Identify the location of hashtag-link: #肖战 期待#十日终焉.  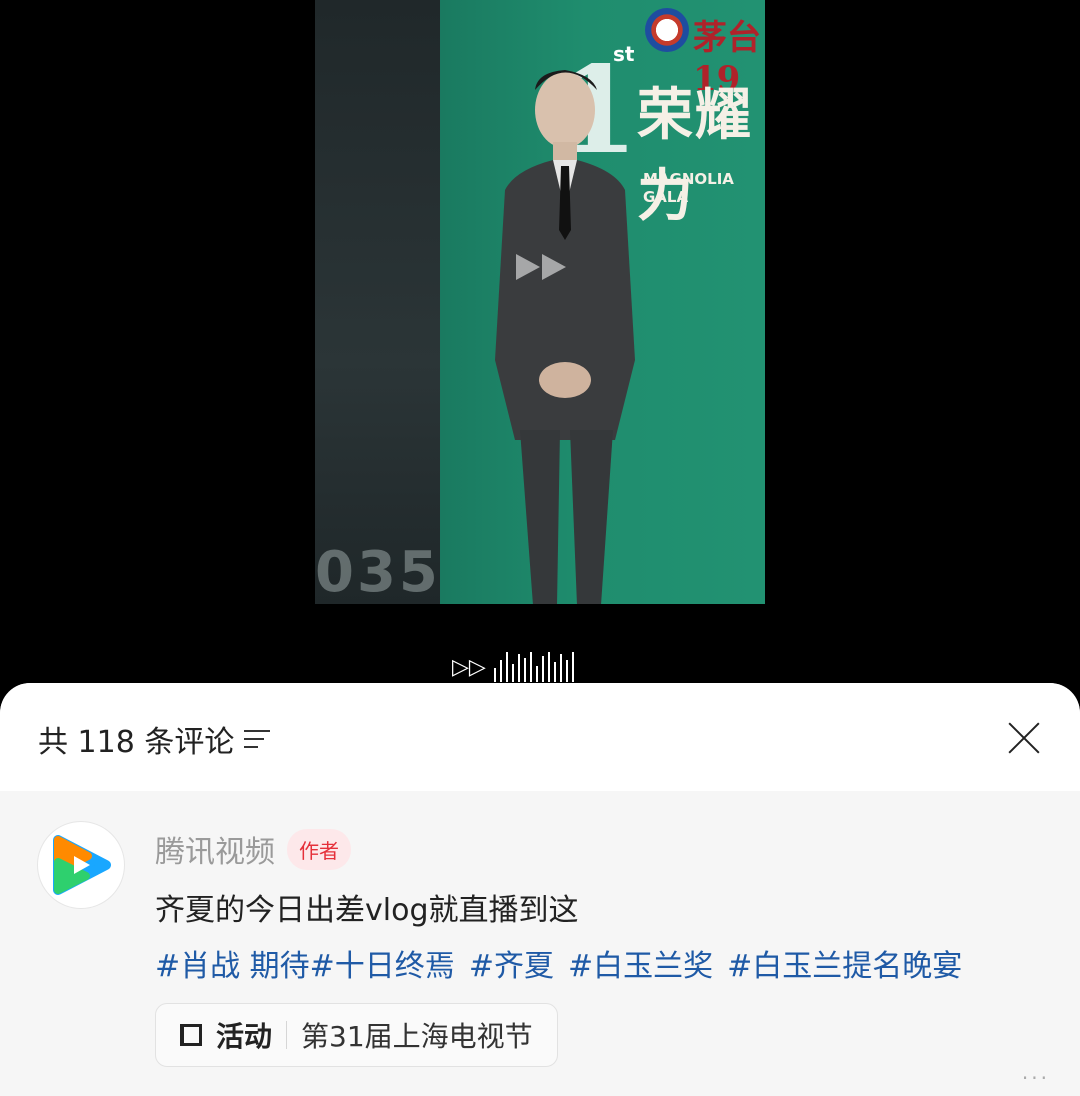
(305, 963).